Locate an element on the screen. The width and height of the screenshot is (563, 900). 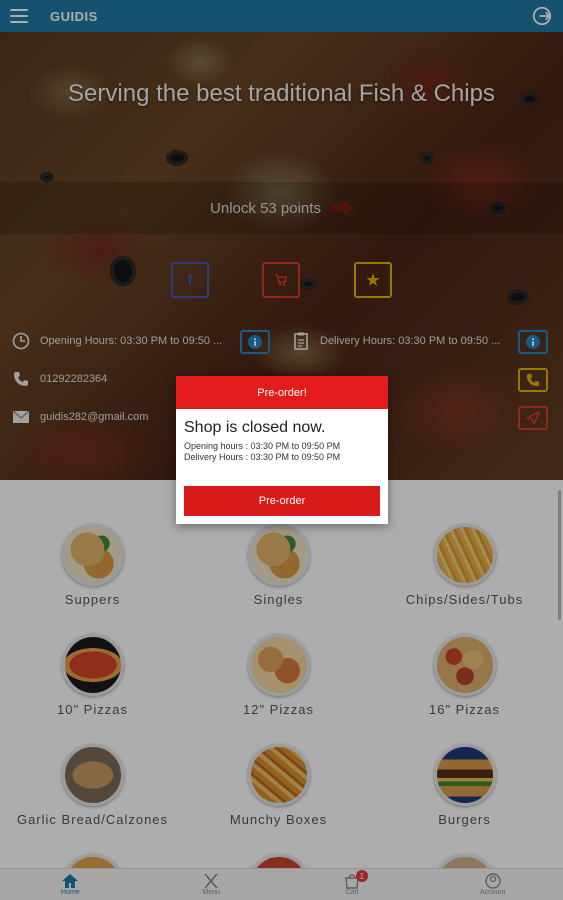
shop-closed-message: Shop is closed now. is located at coordinates (255, 427).